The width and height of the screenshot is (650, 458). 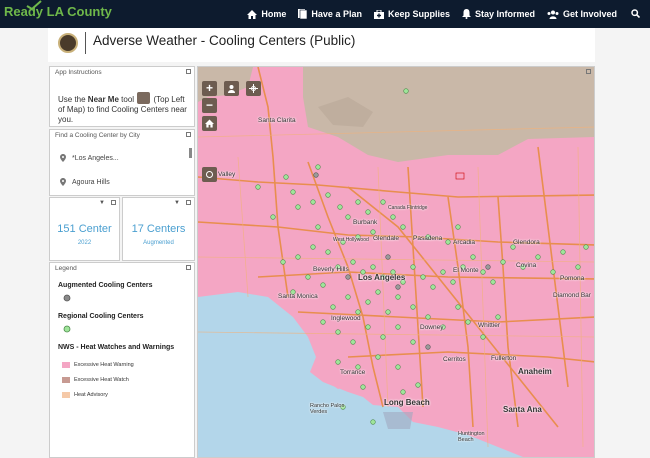 What do you see at coordinates (78, 72) in the screenshot?
I see `app-instructions-title: App Instructions` at bounding box center [78, 72].